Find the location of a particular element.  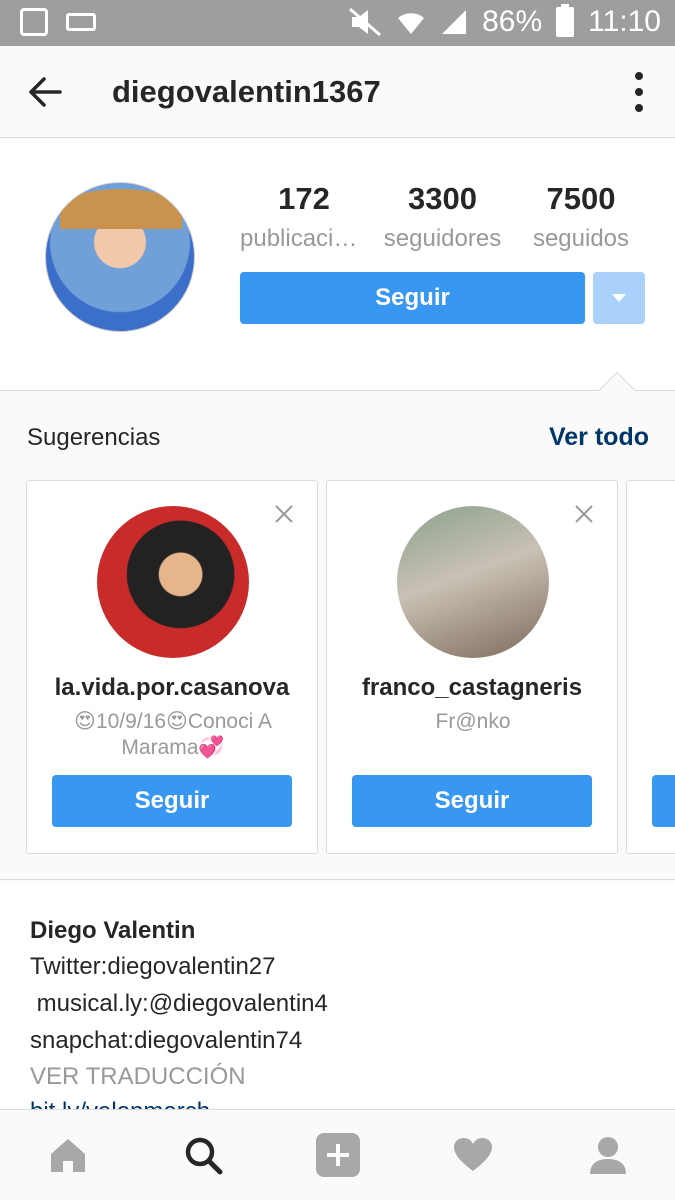

stat-followers: 3300 seguidores is located at coordinates (443, 217).